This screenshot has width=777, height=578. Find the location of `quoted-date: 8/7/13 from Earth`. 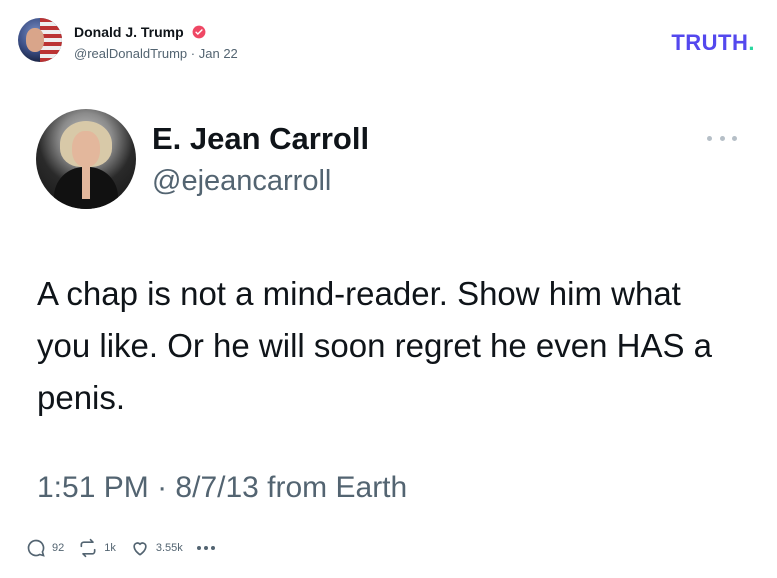

quoted-date: 8/7/13 from Earth is located at coordinates (291, 487).